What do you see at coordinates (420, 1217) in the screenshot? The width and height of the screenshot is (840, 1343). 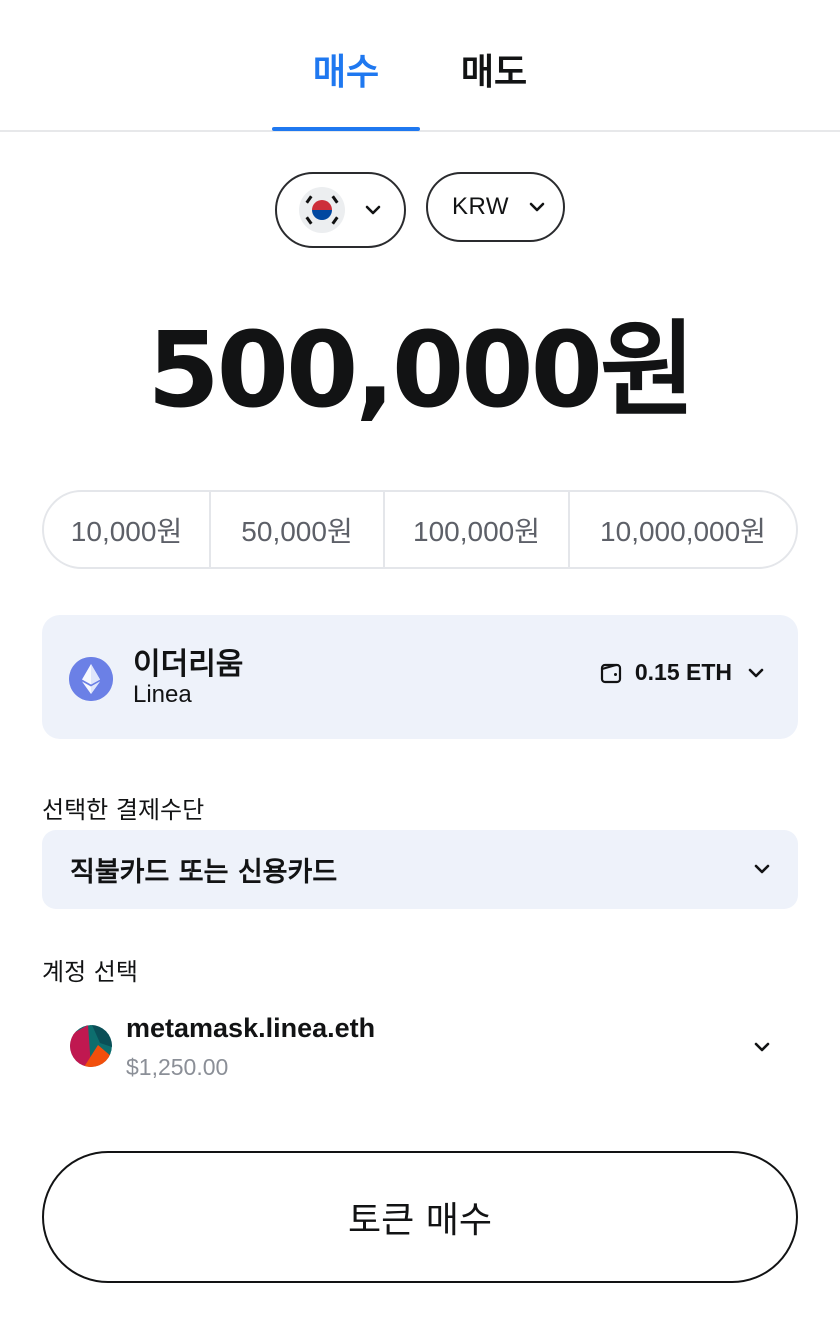 I see `buy-token-button: 토큰 매수` at bounding box center [420, 1217].